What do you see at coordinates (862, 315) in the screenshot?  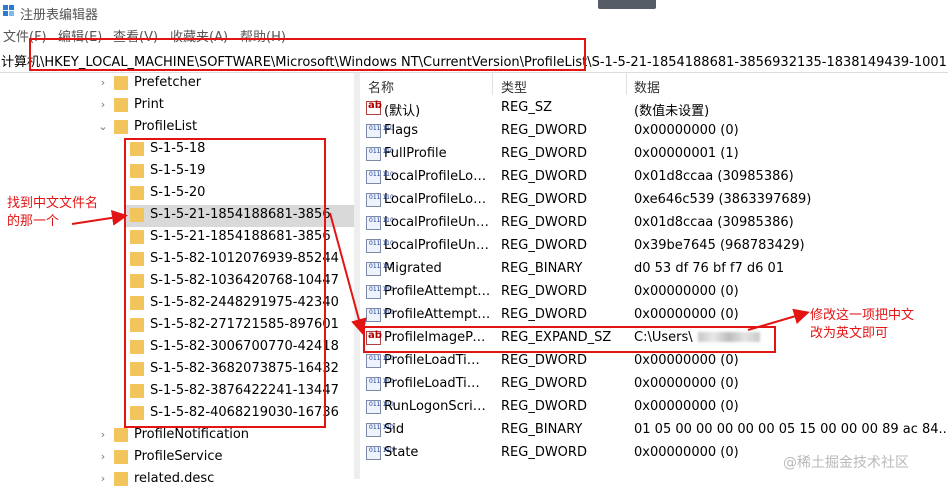 I see `annotation-line: 修改这一项把中文` at bounding box center [862, 315].